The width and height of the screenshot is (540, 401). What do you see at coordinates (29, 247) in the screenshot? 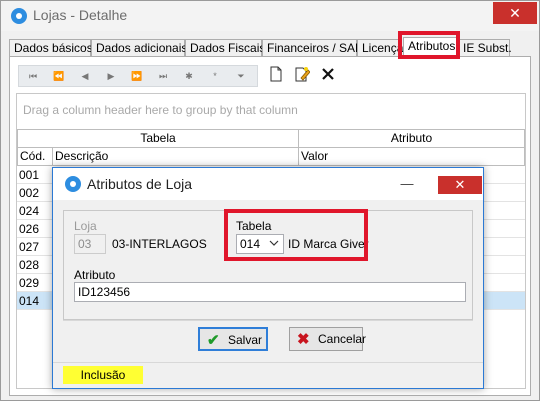
I see `cell-cod: 027` at bounding box center [29, 247].